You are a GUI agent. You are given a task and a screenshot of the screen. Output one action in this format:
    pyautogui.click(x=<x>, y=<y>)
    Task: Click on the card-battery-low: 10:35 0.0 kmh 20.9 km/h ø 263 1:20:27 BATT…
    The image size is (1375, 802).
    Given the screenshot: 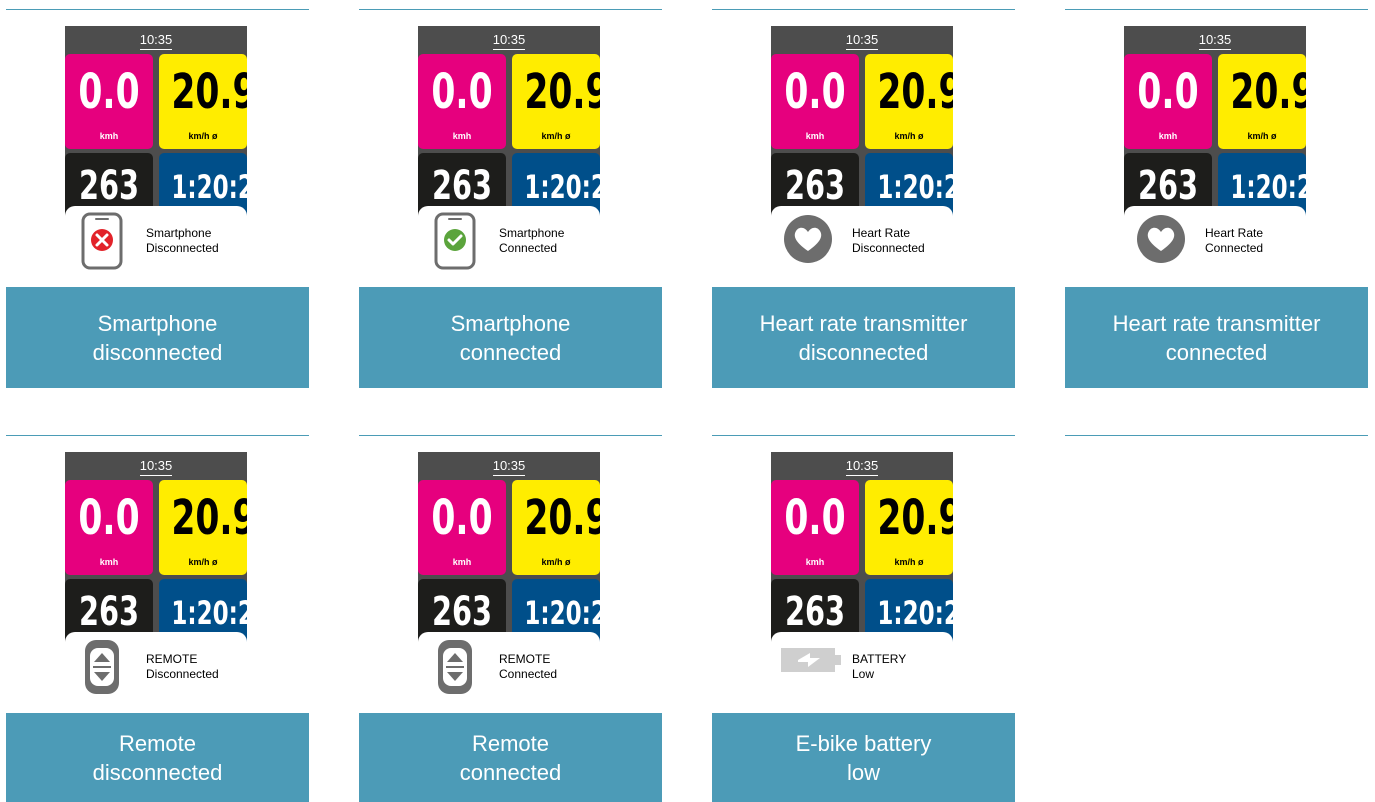 What is the action you would take?
    pyautogui.click(x=863, y=618)
    